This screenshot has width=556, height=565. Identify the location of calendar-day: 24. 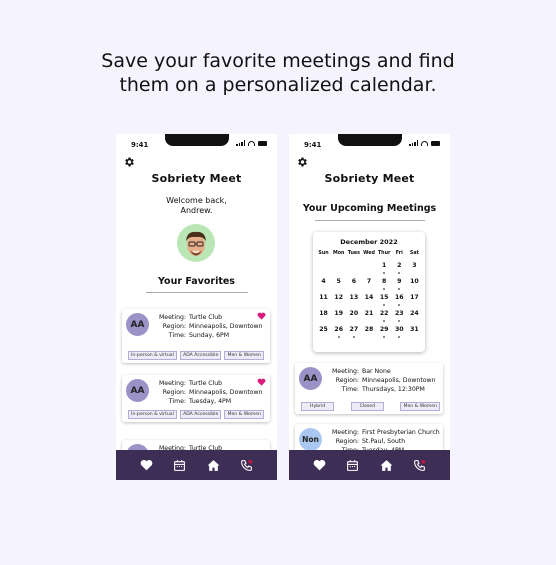
(414, 318).